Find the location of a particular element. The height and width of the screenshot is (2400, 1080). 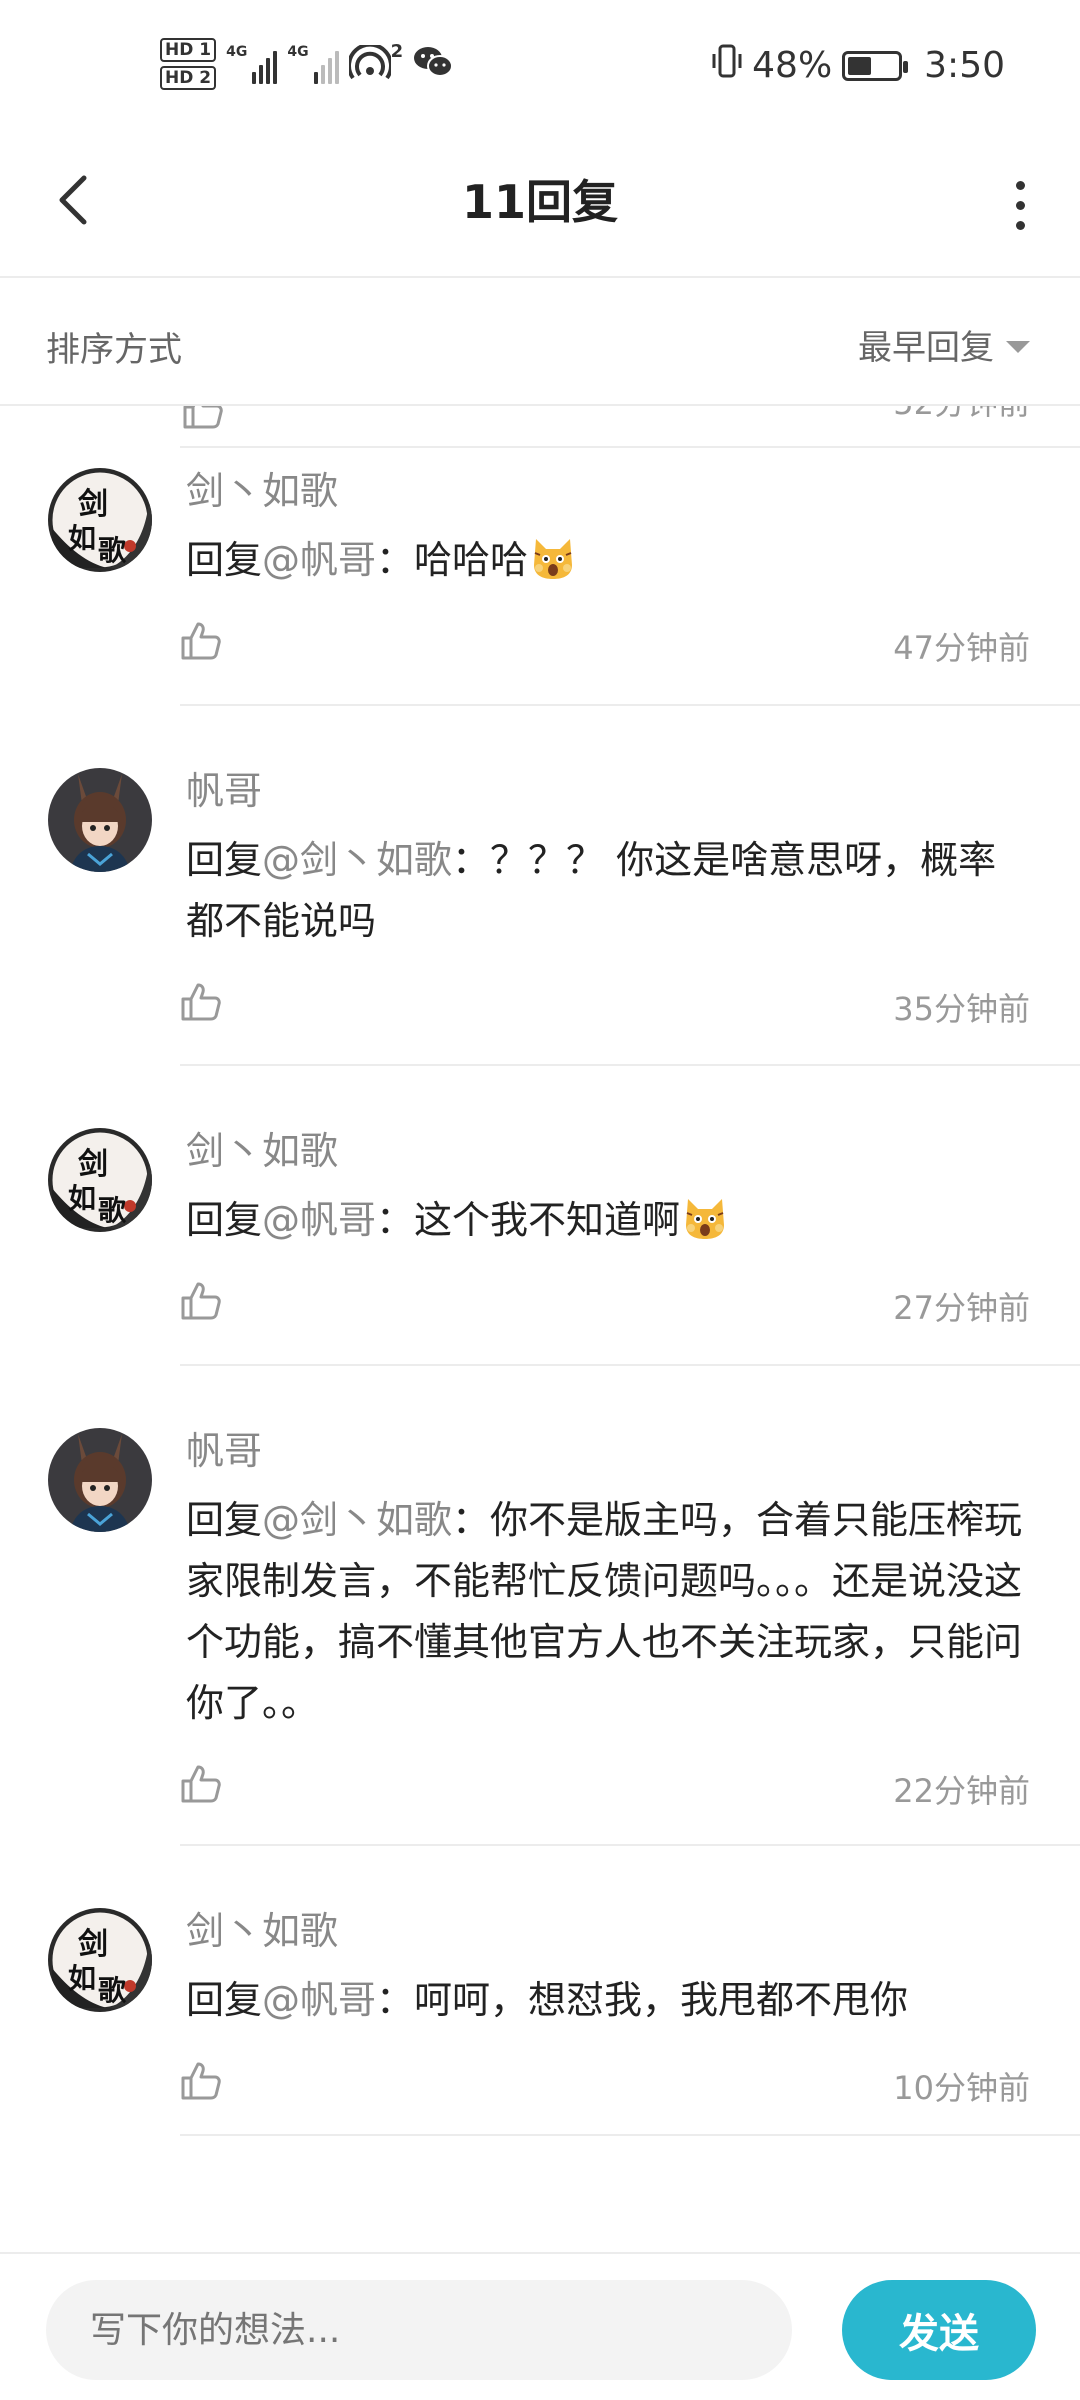

reply-item: 剑如歌 剑丶如歌 回复@帆哥：哈哈哈 47分钟前 is located at coordinates (540, 556).